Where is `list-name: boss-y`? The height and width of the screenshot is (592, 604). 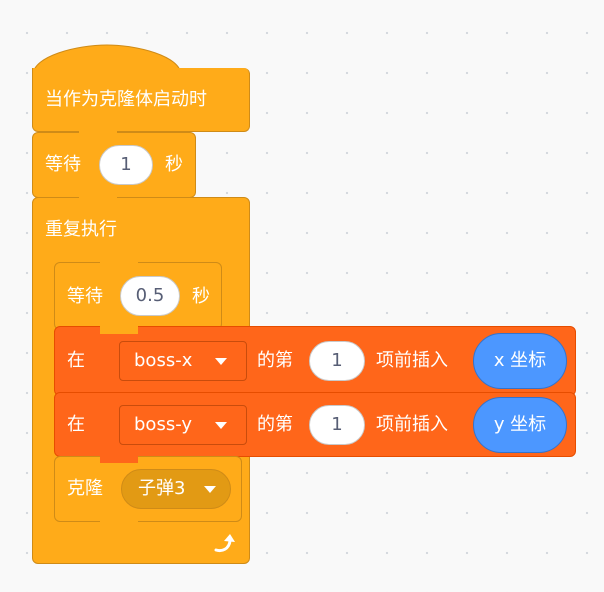
list-name: boss-y is located at coordinates (163, 424).